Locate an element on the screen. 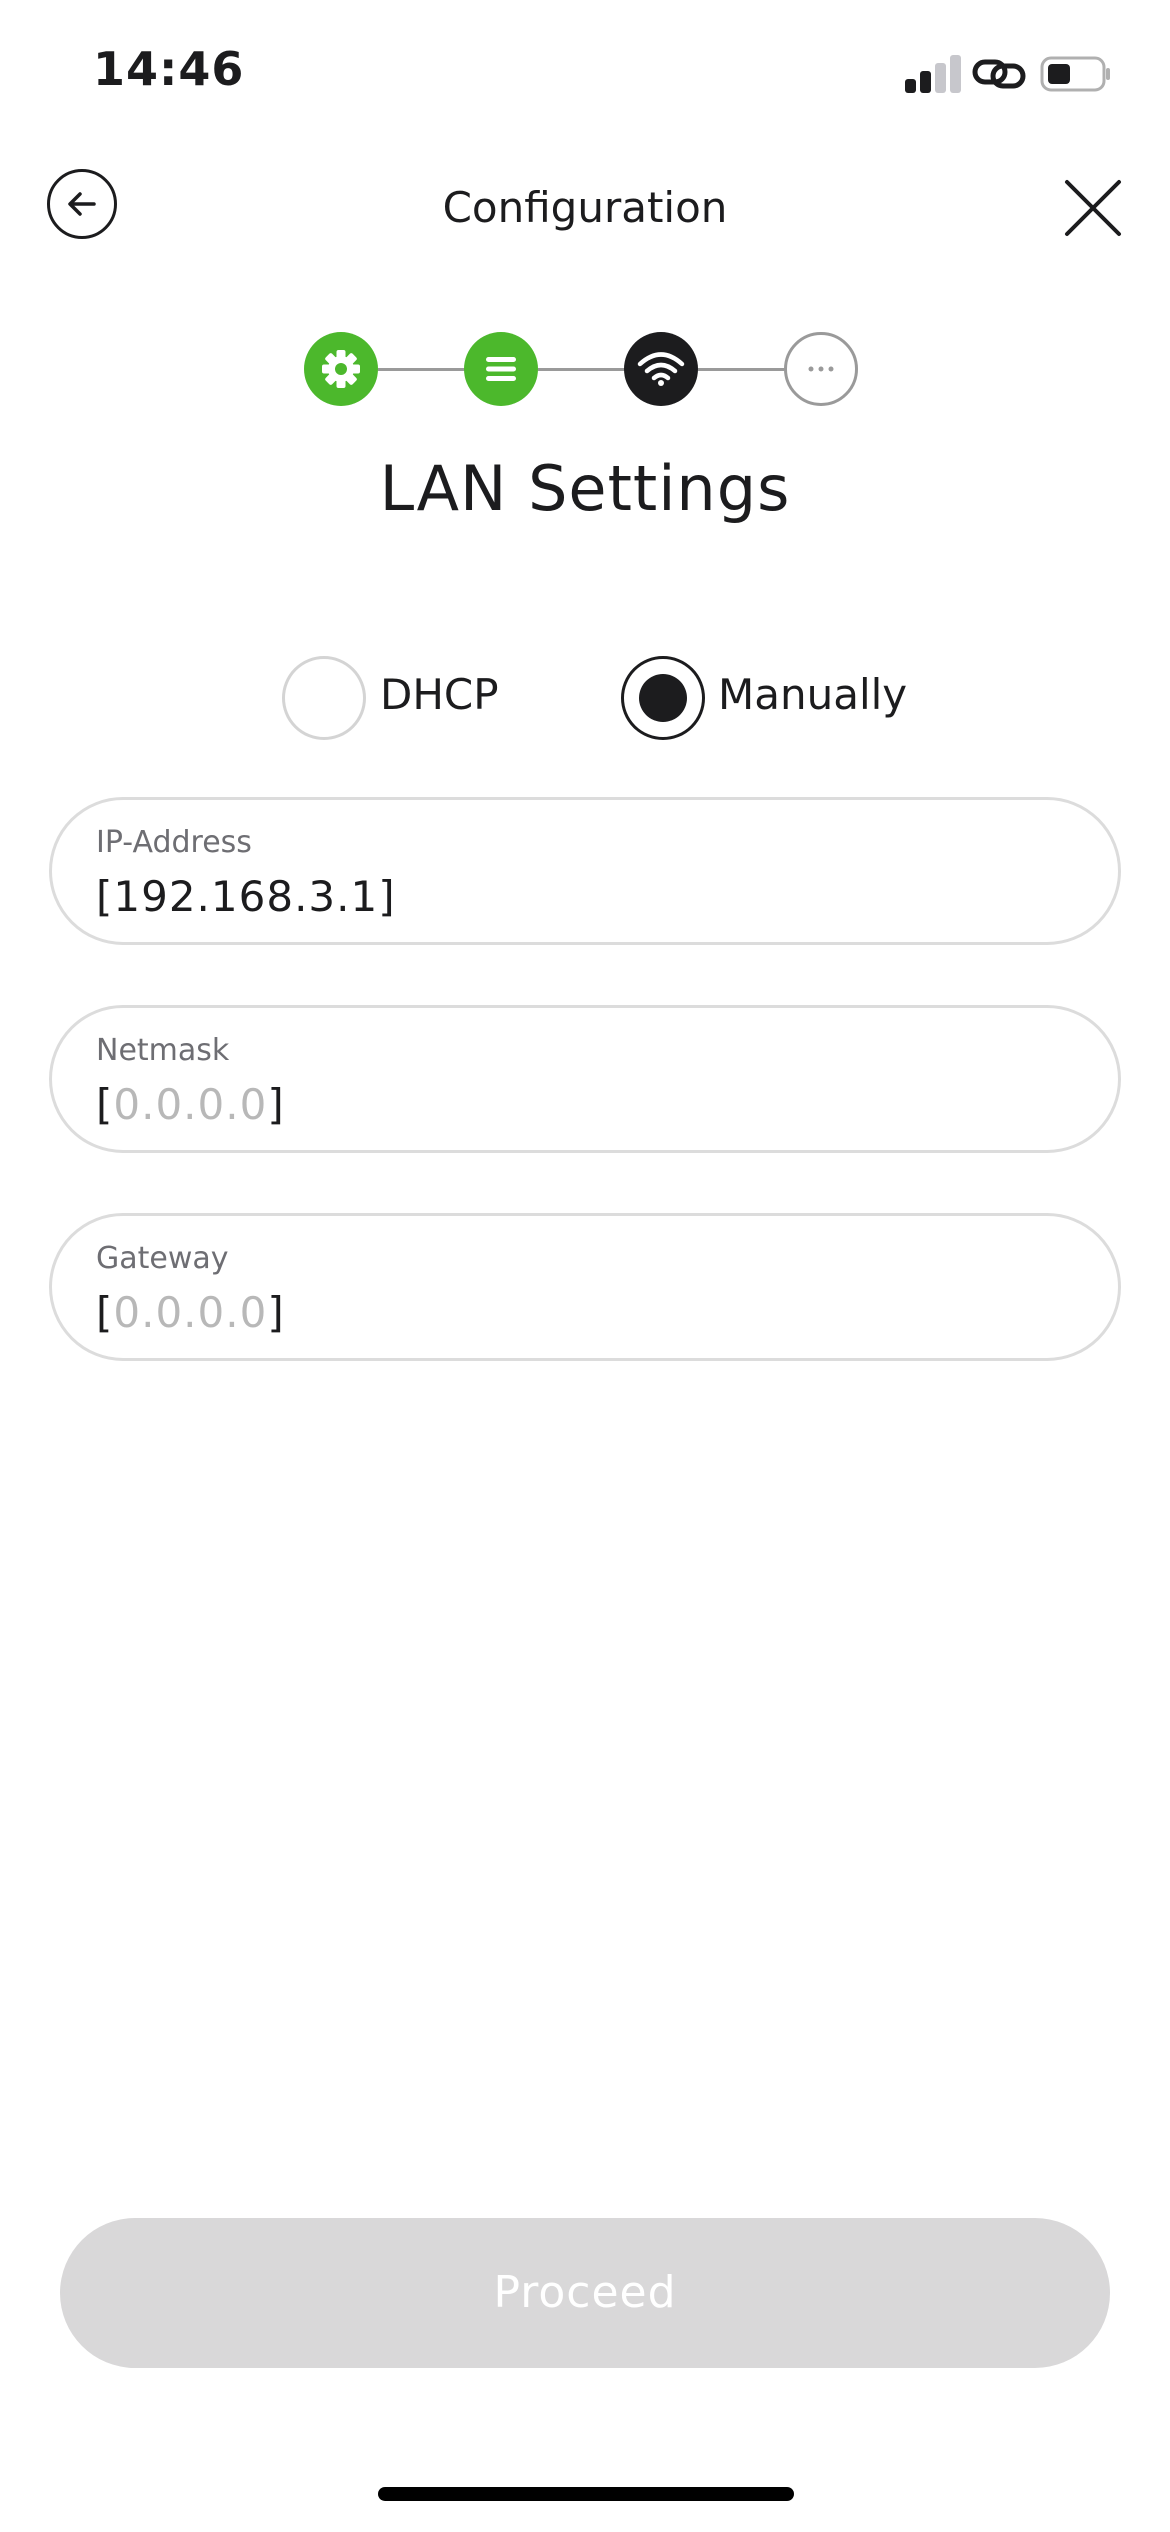 Image resolution: width=1170 pixels, height=2532 pixels. step-more is located at coordinates (821, 369).